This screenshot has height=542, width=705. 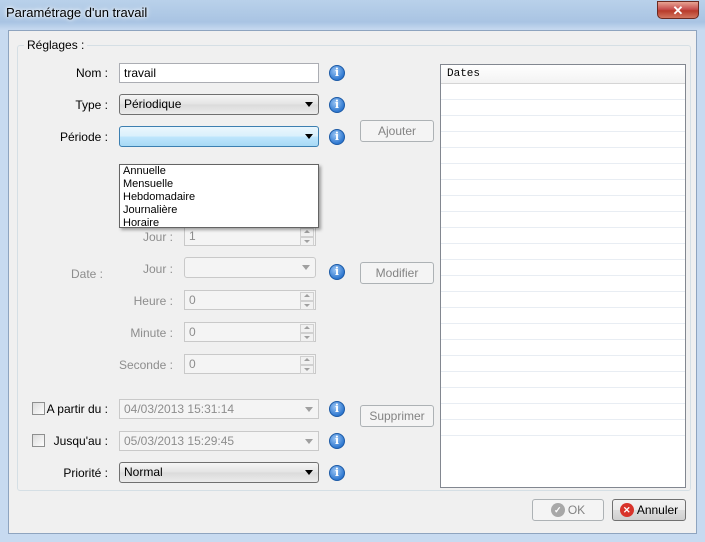 What do you see at coordinates (85, 473) in the screenshot?
I see `priorite-label: Priorité :` at bounding box center [85, 473].